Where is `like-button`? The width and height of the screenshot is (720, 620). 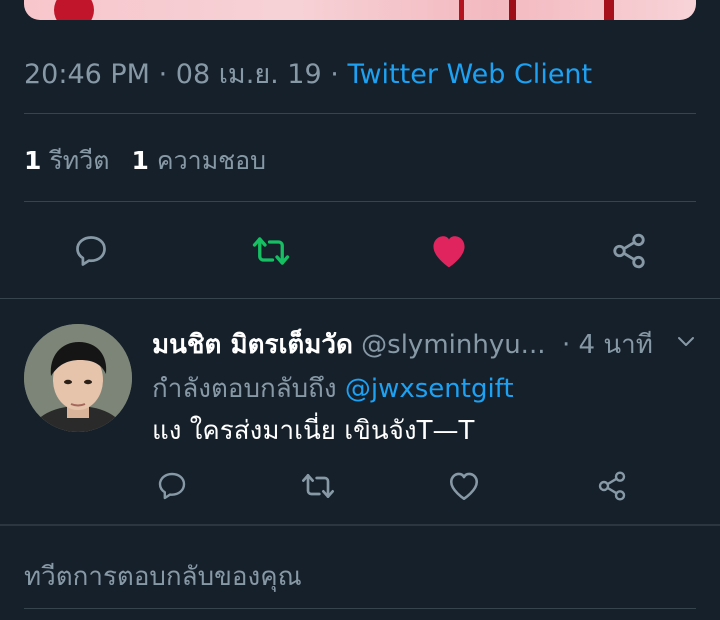 like-button is located at coordinates (449, 251).